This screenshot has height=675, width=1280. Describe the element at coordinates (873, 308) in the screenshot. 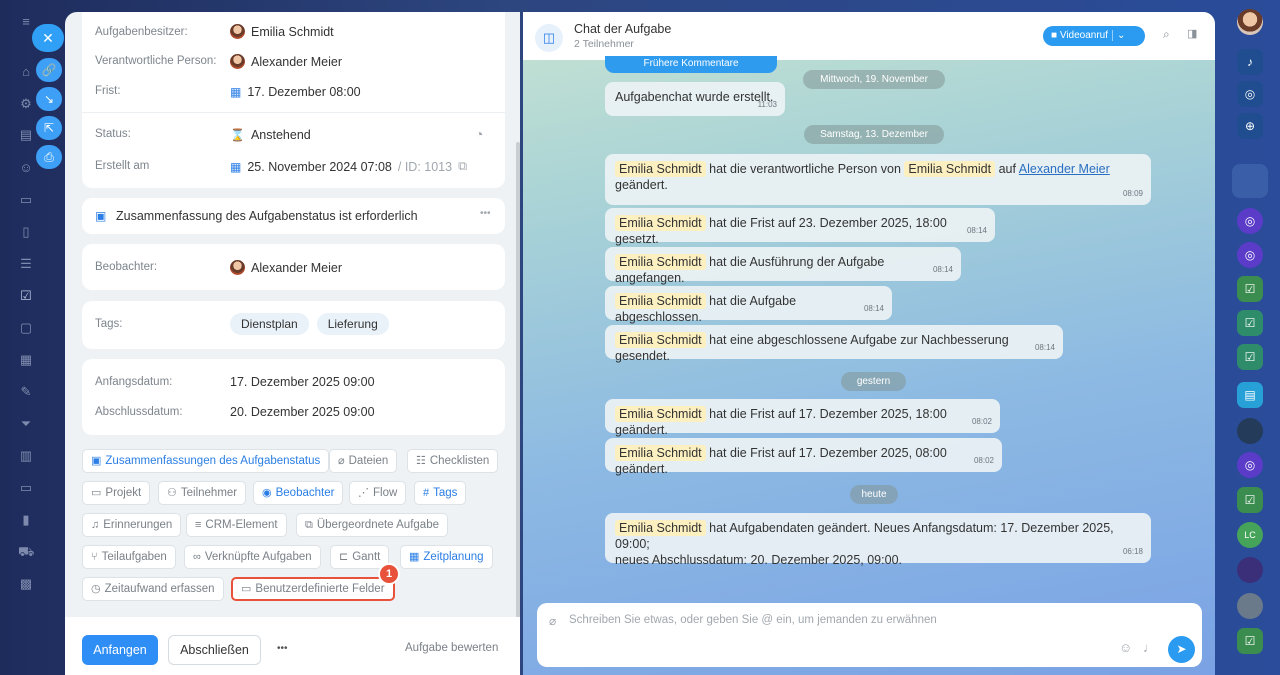

I see `message-time: 08:14` at that location.